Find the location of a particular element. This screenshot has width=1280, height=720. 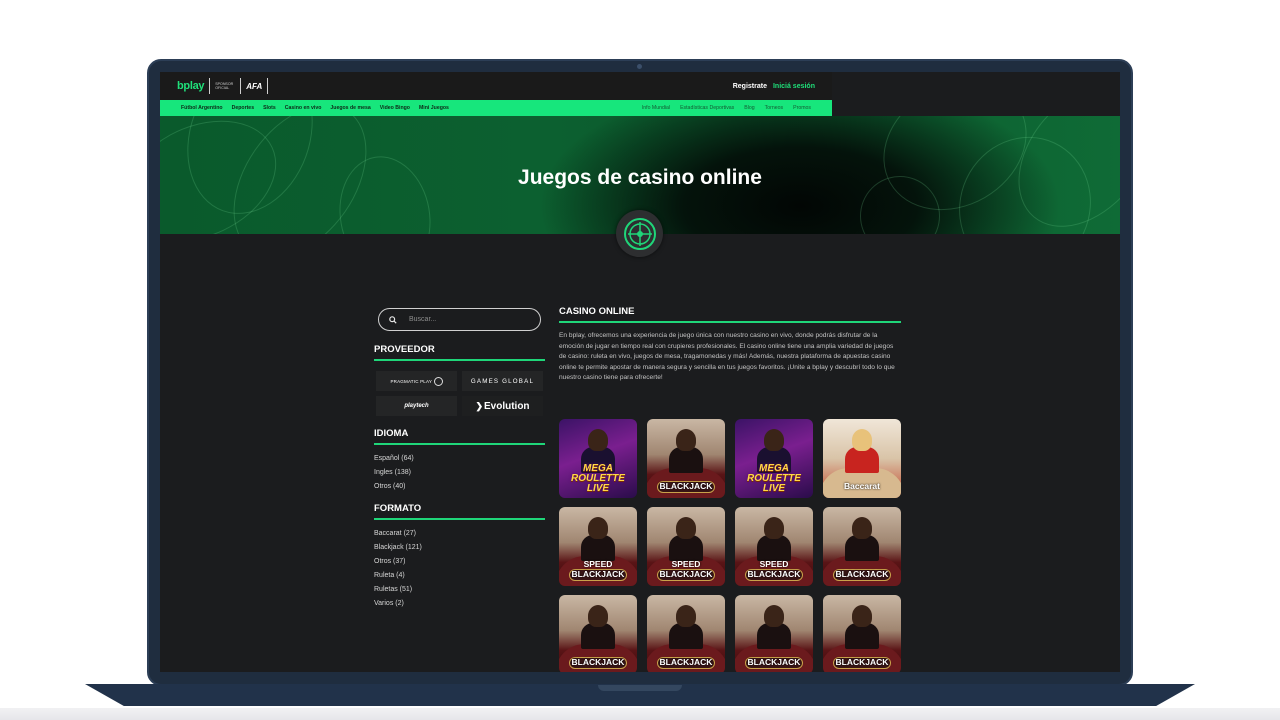

language-filter-list: Español (64) Ingles (138) Otros (40) is located at coordinates (394, 473).